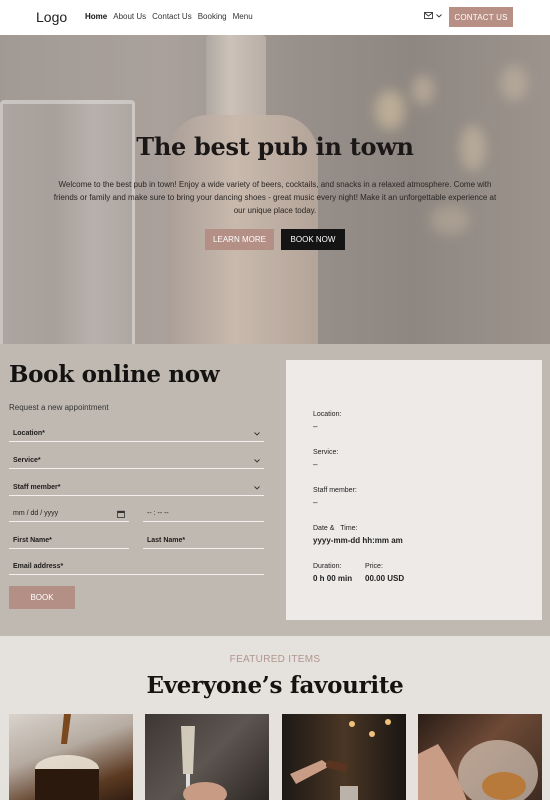  I want to click on beer-pour-image, so click(67, 757).